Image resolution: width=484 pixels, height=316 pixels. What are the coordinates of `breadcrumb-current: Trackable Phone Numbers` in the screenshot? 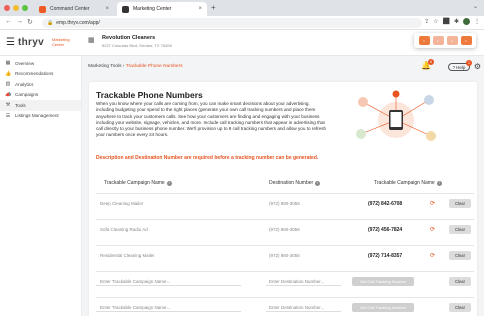 It's located at (154, 66).